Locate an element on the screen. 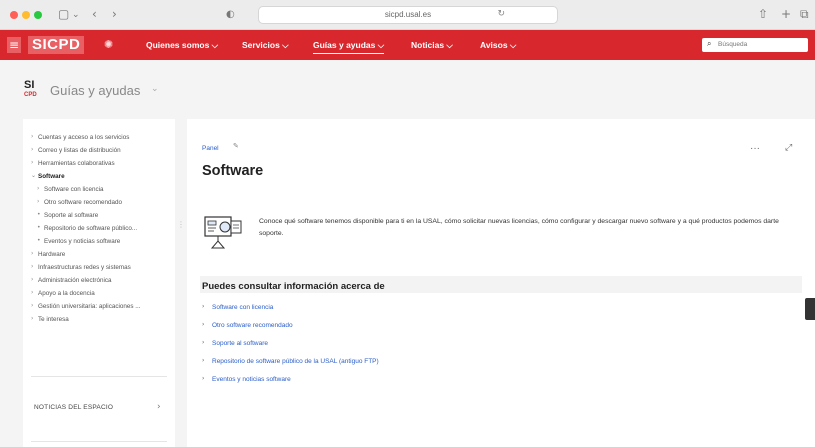 The width and height of the screenshot is (815, 447). sidebar-tree-label: Soporte al software is located at coordinates (71, 215).